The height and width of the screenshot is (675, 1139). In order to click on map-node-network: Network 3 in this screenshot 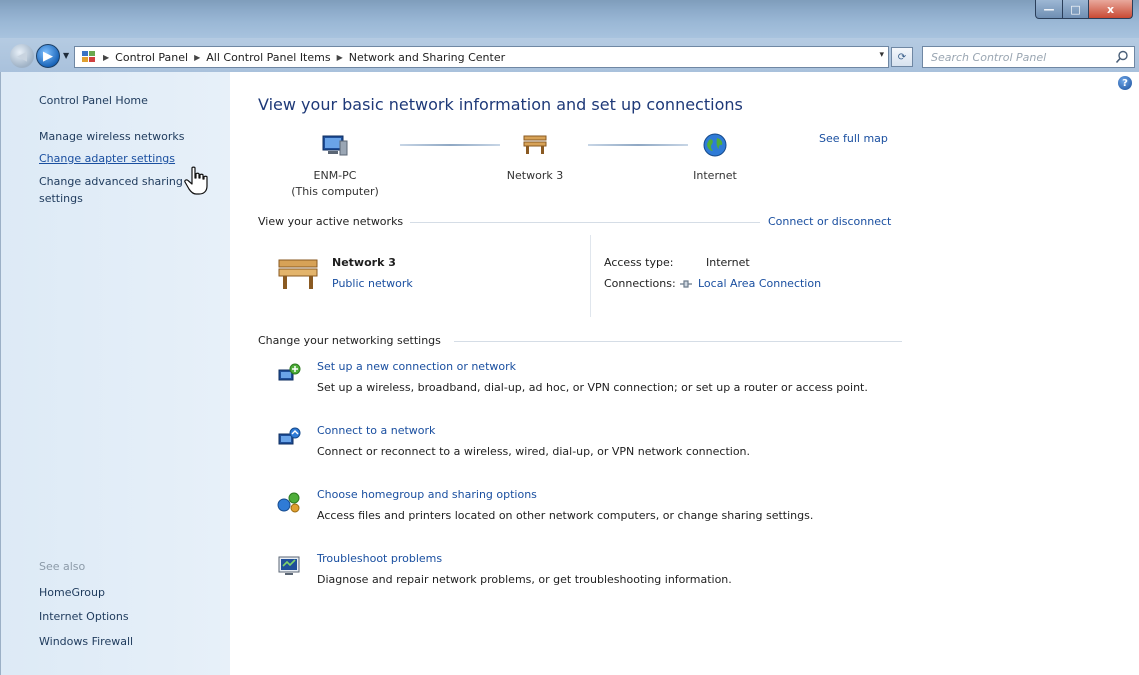, I will do `click(535, 157)`.